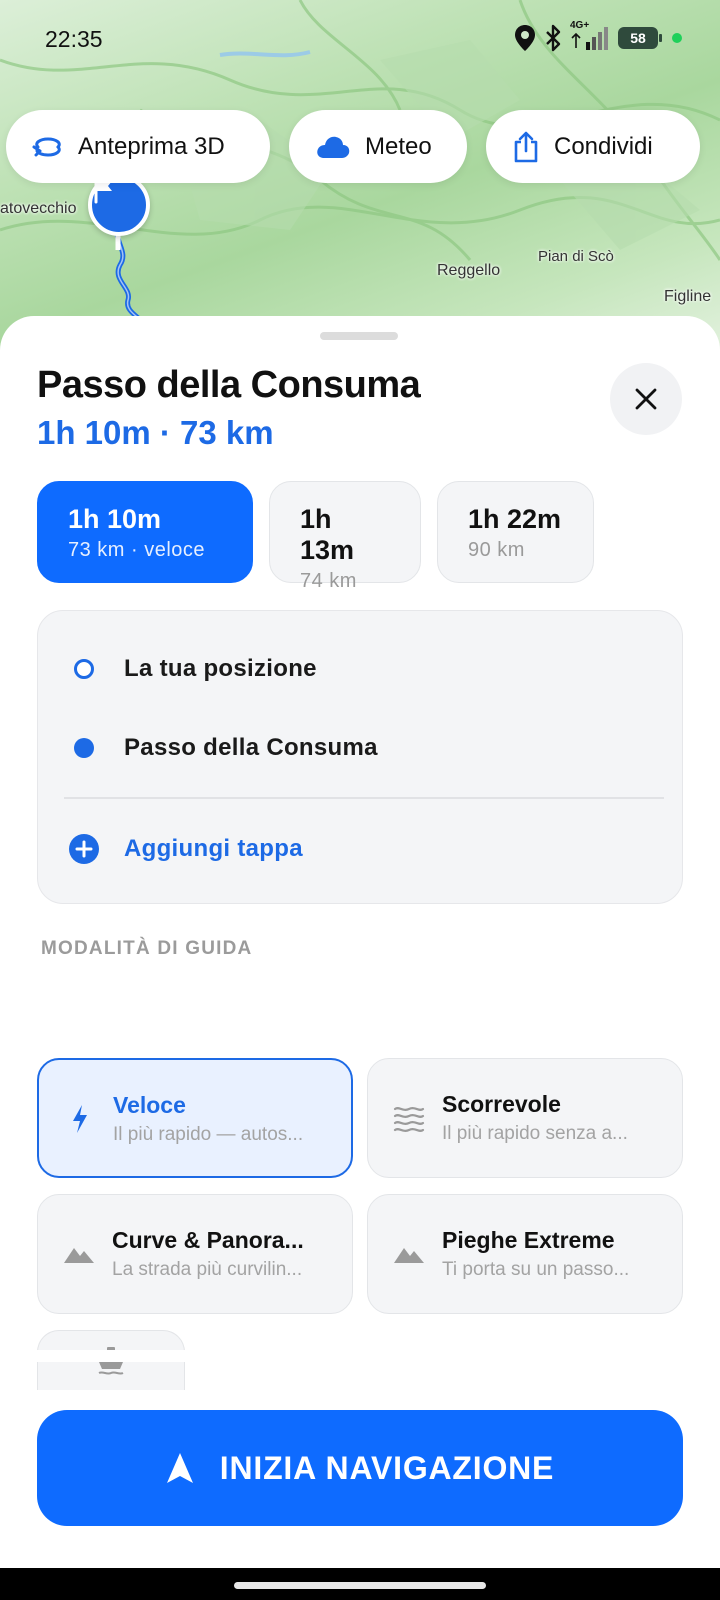 This screenshot has width=720, height=1600. Describe the element at coordinates (46, 146) in the screenshot. I see `rotate-3d-icon` at that location.